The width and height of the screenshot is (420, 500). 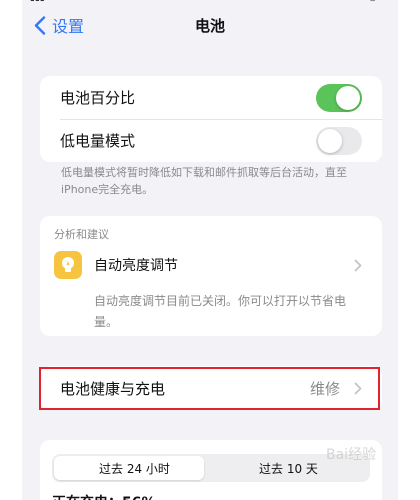 I want to click on page-title: 电池, so click(x=209, y=26).